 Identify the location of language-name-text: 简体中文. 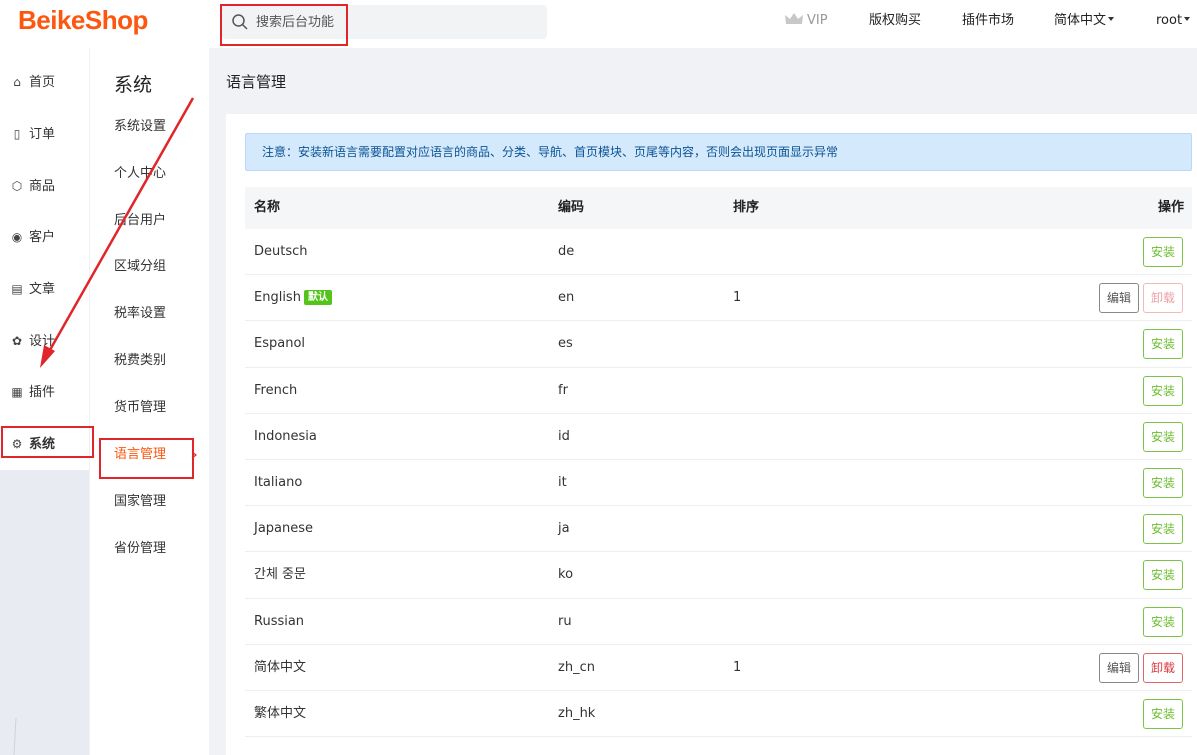
(280, 667).